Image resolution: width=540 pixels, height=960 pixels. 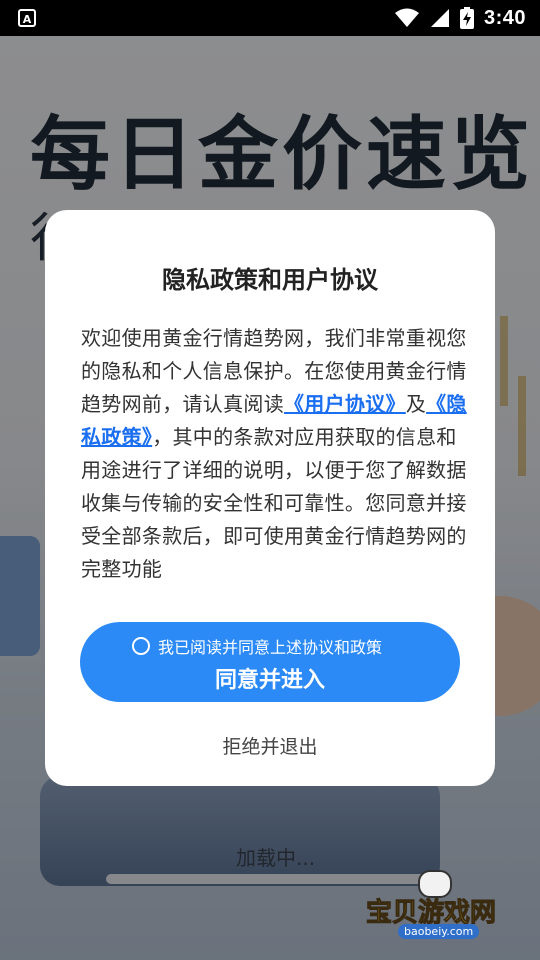 What do you see at coordinates (504, 17) in the screenshot?
I see `status-time: 3:40` at bounding box center [504, 17].